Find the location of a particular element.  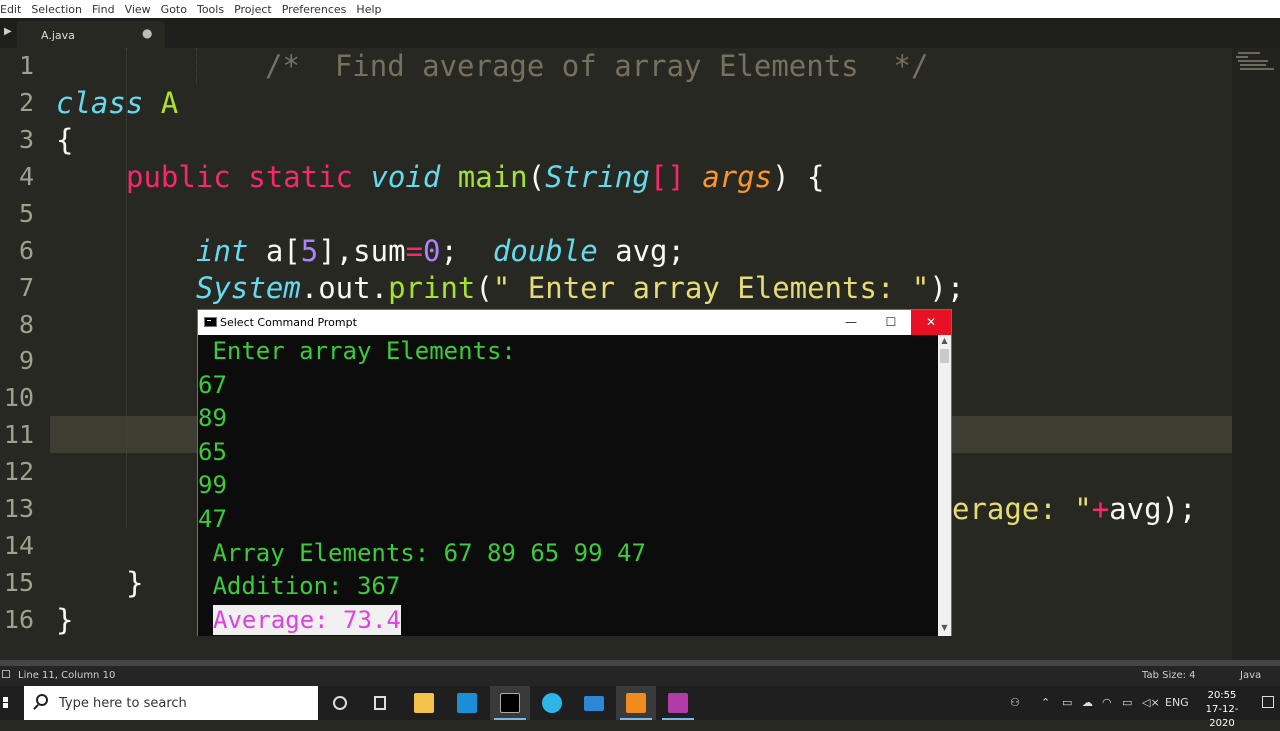

minimap is located at coordinates (1256, 354).